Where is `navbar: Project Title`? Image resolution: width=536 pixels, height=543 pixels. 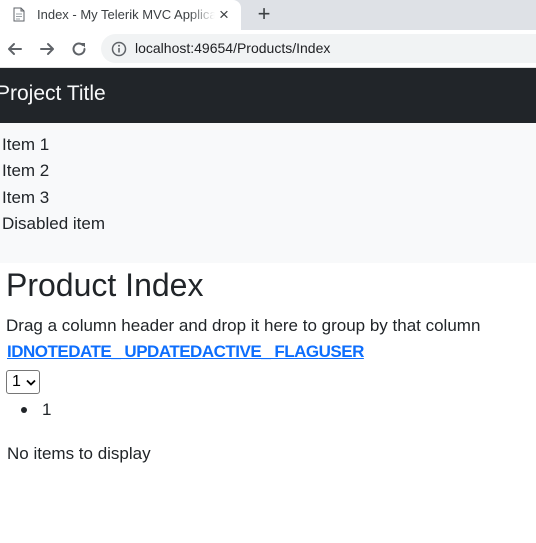 navbar: Project Title is located at coordinates (268, 95).